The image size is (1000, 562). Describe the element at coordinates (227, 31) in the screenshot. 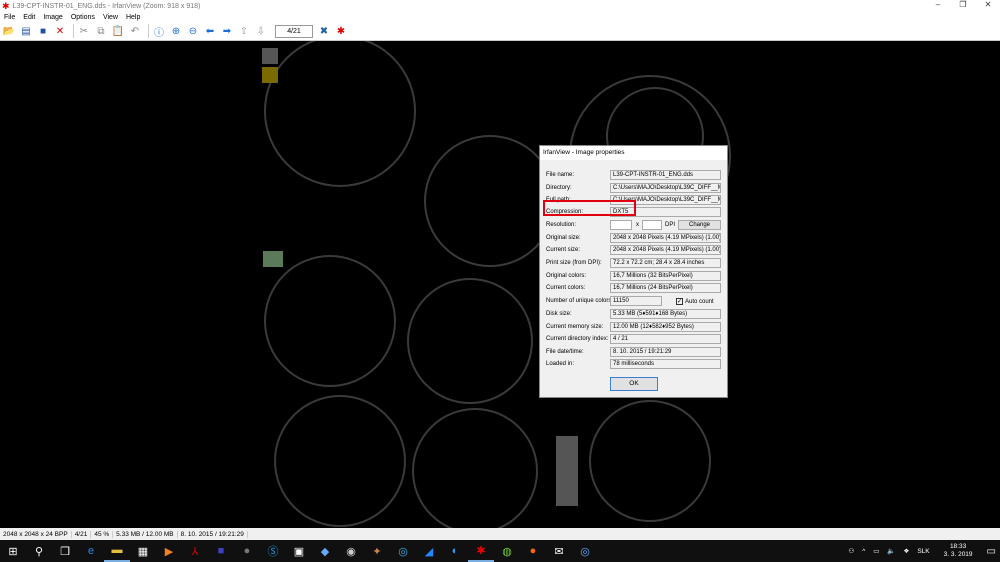

I see `next-icon: ➡` at that location.